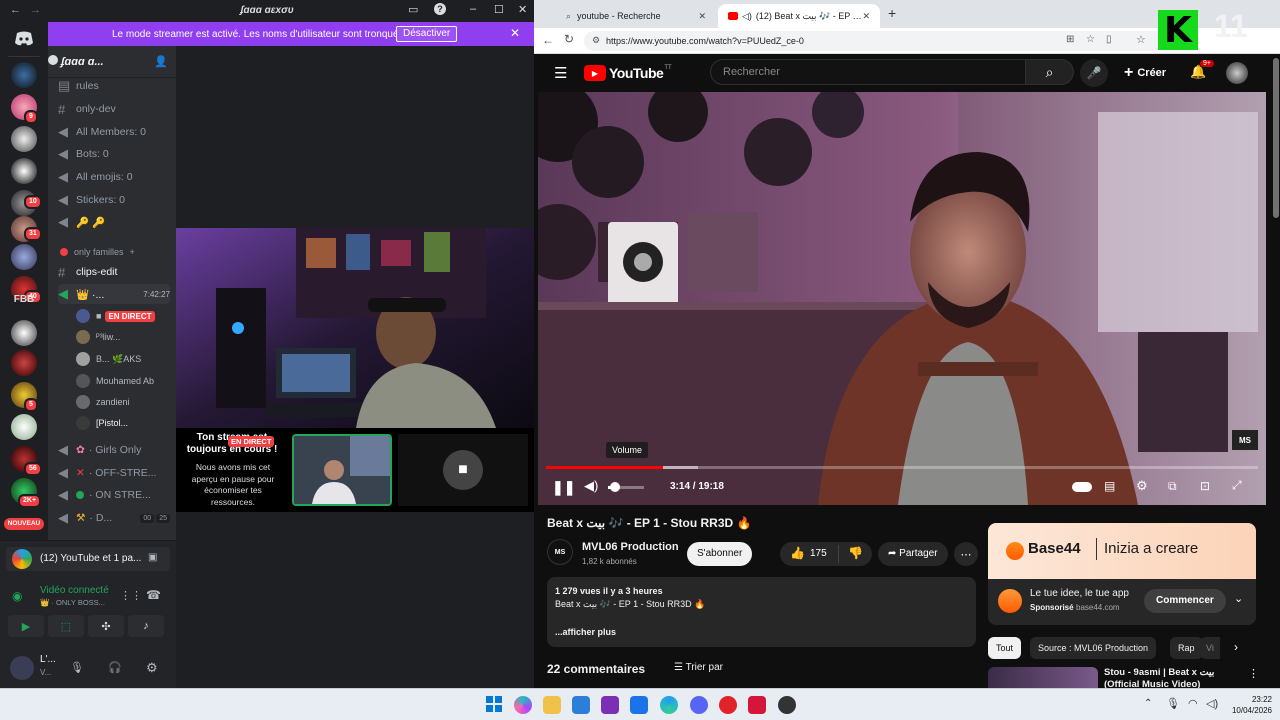 Image resolution: width=1280 pixels, height=720 pixels. I want to click on chip-more: Vi, so click(1210, 648).